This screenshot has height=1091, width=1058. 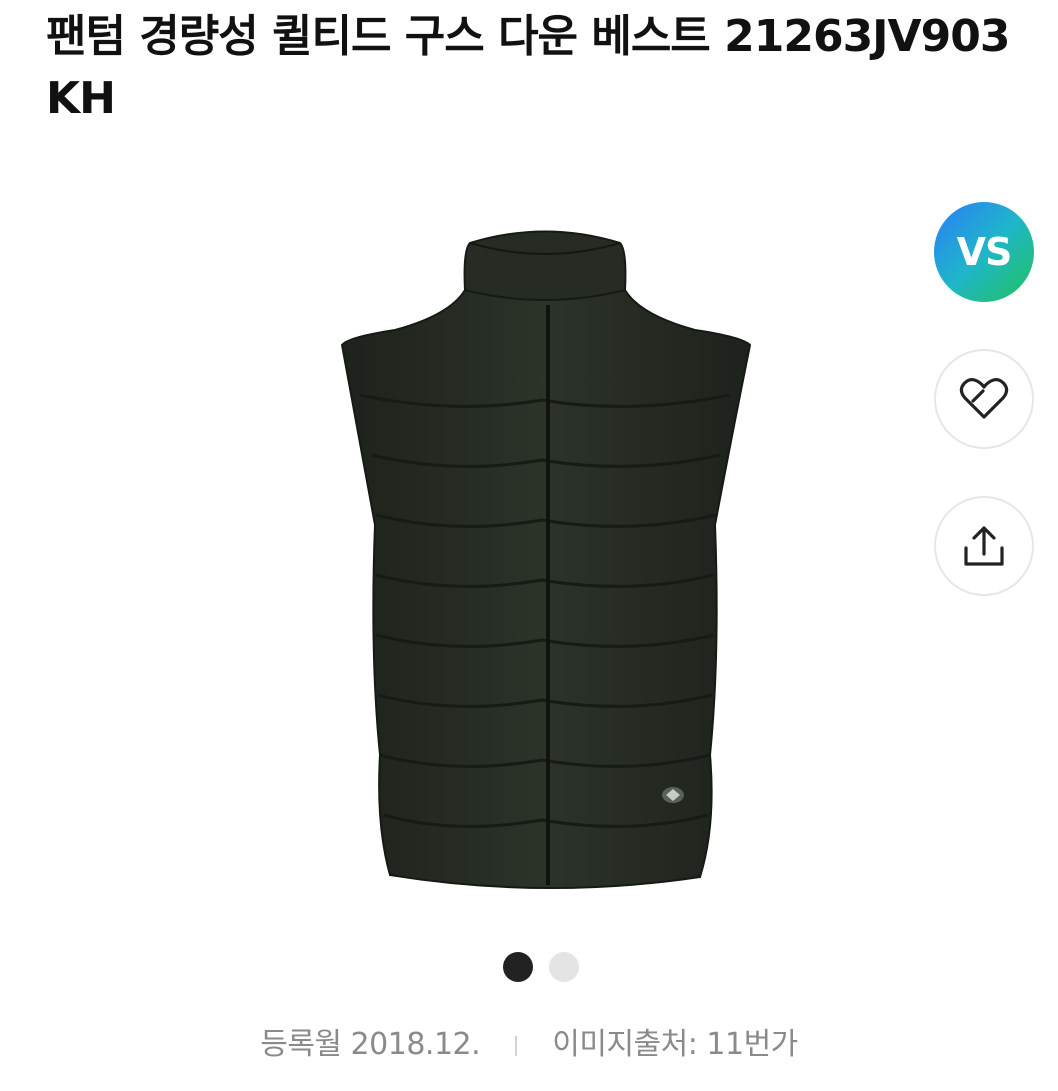 I want to click on meta-divider, so click(x=516, y=1045).